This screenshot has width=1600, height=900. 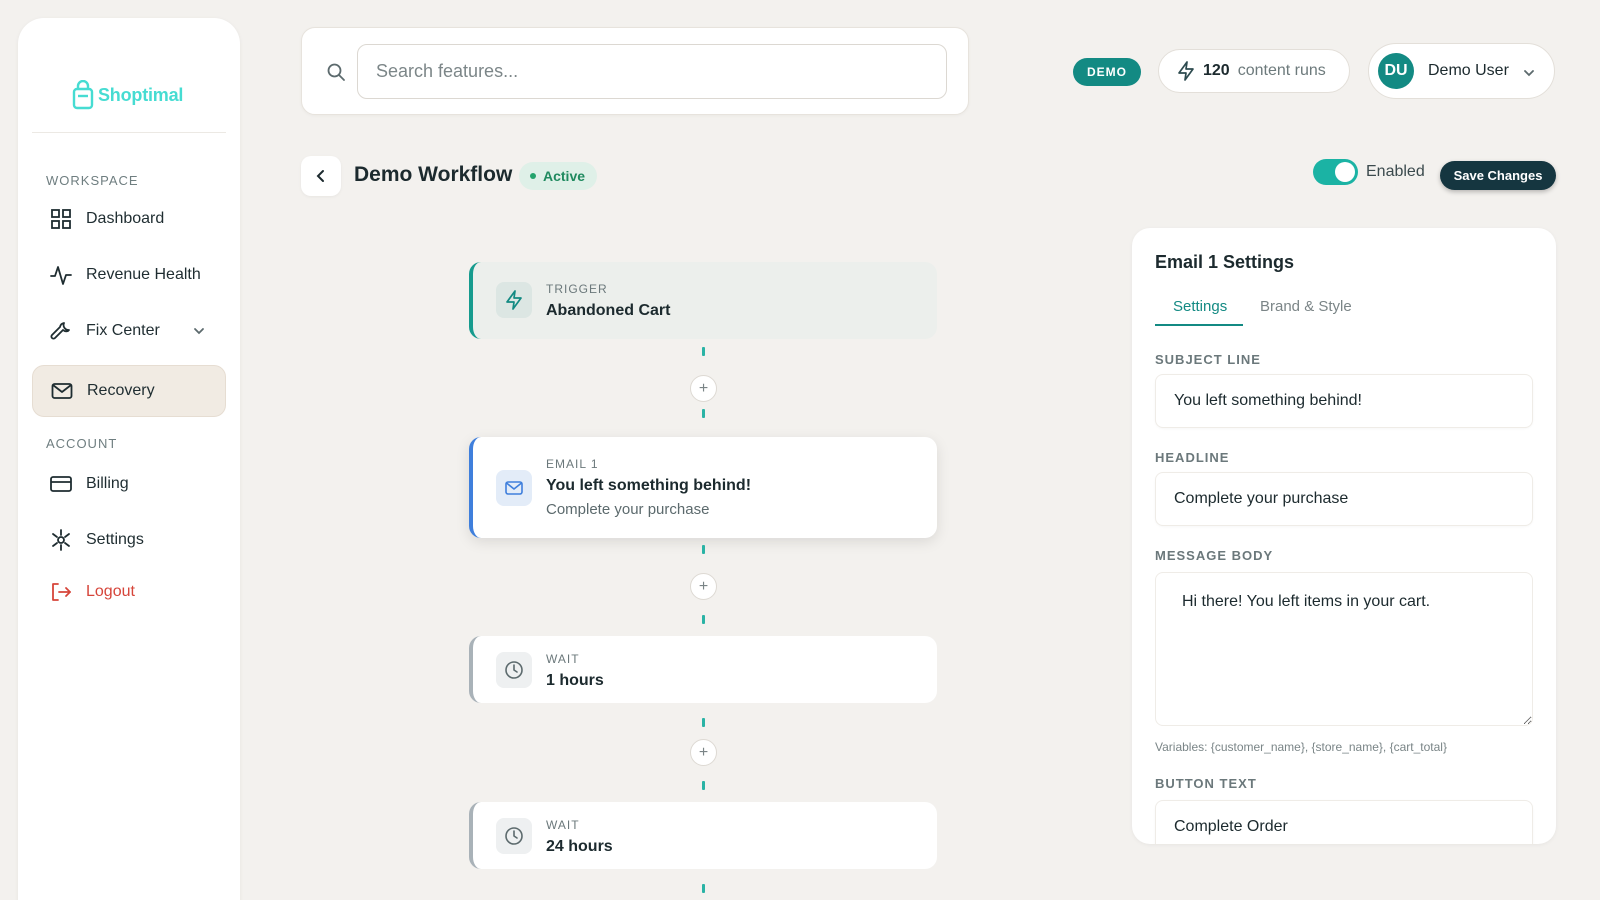 I want to click on enabled-label: Enabled, so click(x=1395, y=171).